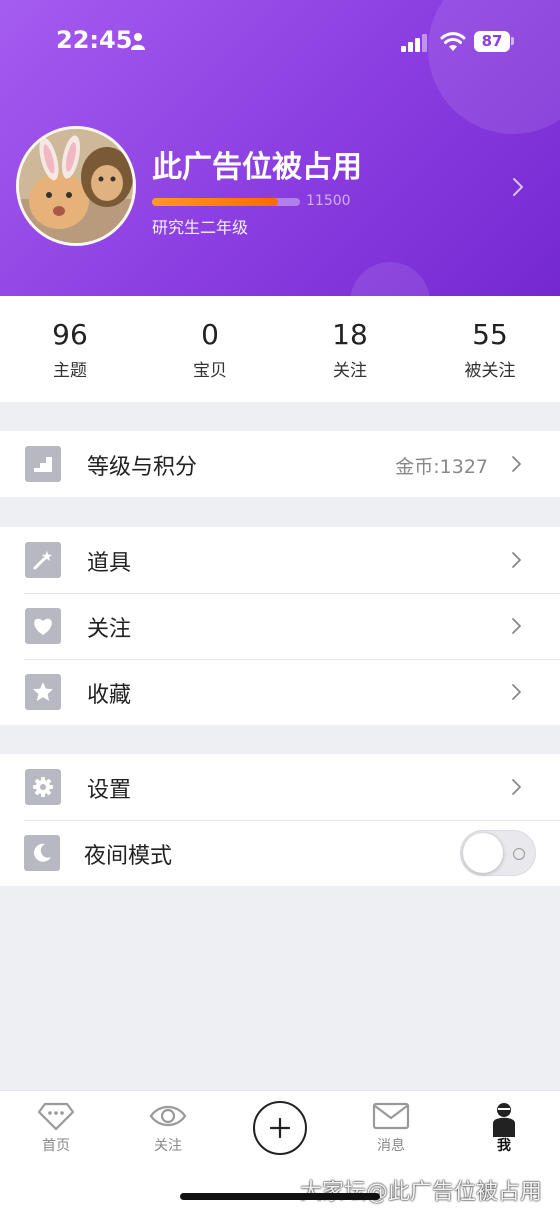  What do you see at coordinates (504, 1146) in the screenshot?
I see `tab-label: 我` at bounding box center [504, 1146].